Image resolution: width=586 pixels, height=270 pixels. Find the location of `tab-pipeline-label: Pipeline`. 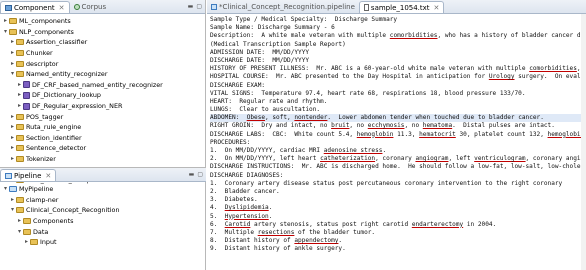

tab-pipeline-label: Pipeline is located at coordinates (28, 175).